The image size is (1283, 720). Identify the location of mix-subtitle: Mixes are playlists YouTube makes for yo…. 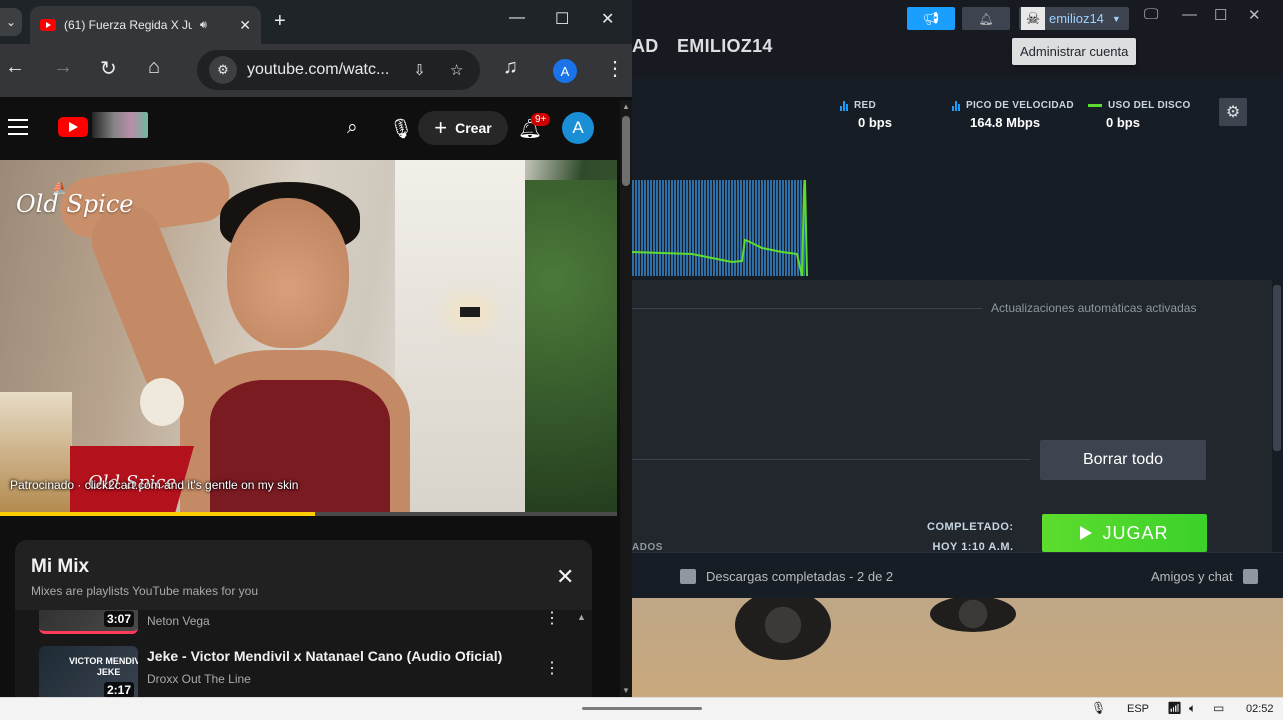
(144, 591).